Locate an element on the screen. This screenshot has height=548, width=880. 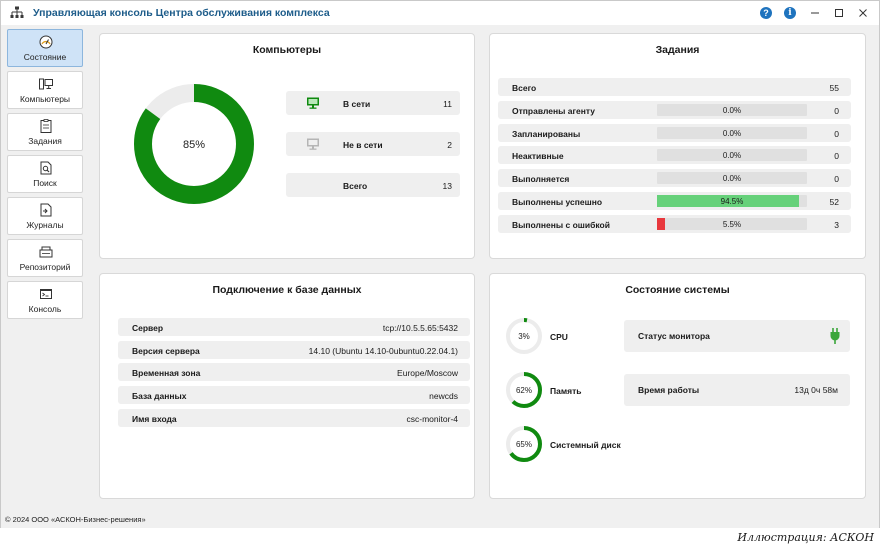
task-status-count: 52 is located at coordinates (834, 201).